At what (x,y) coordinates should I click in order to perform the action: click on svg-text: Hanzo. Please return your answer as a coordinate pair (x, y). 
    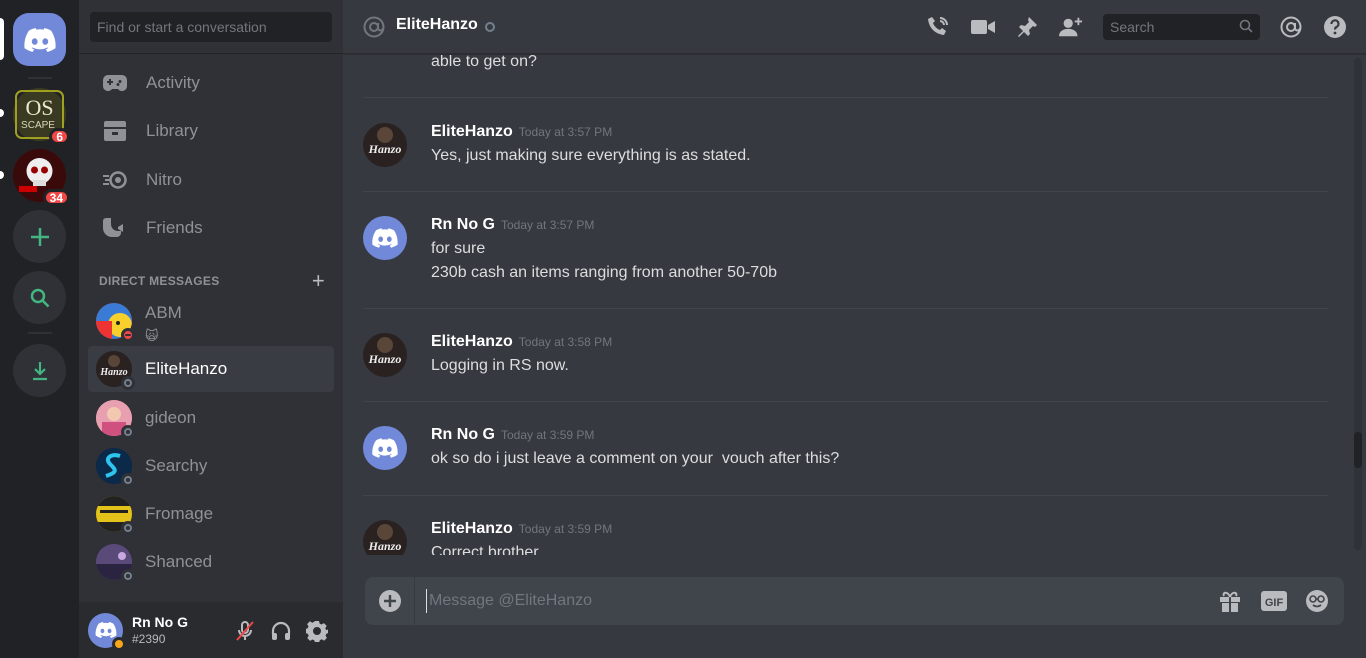
    Looking at the image, I should click on (385, 149).